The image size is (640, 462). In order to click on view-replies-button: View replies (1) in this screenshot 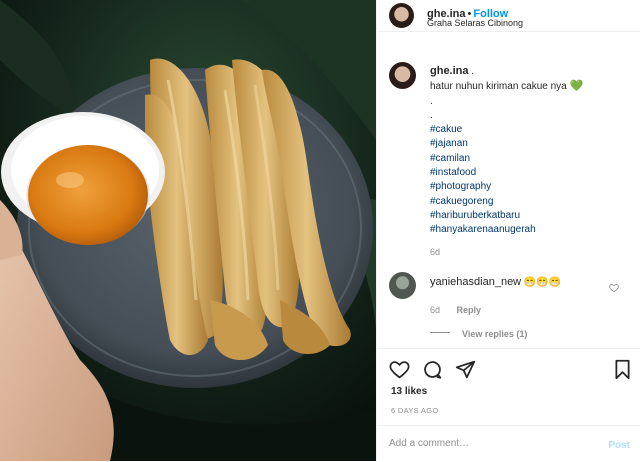, I will do `click(494, 334)`.